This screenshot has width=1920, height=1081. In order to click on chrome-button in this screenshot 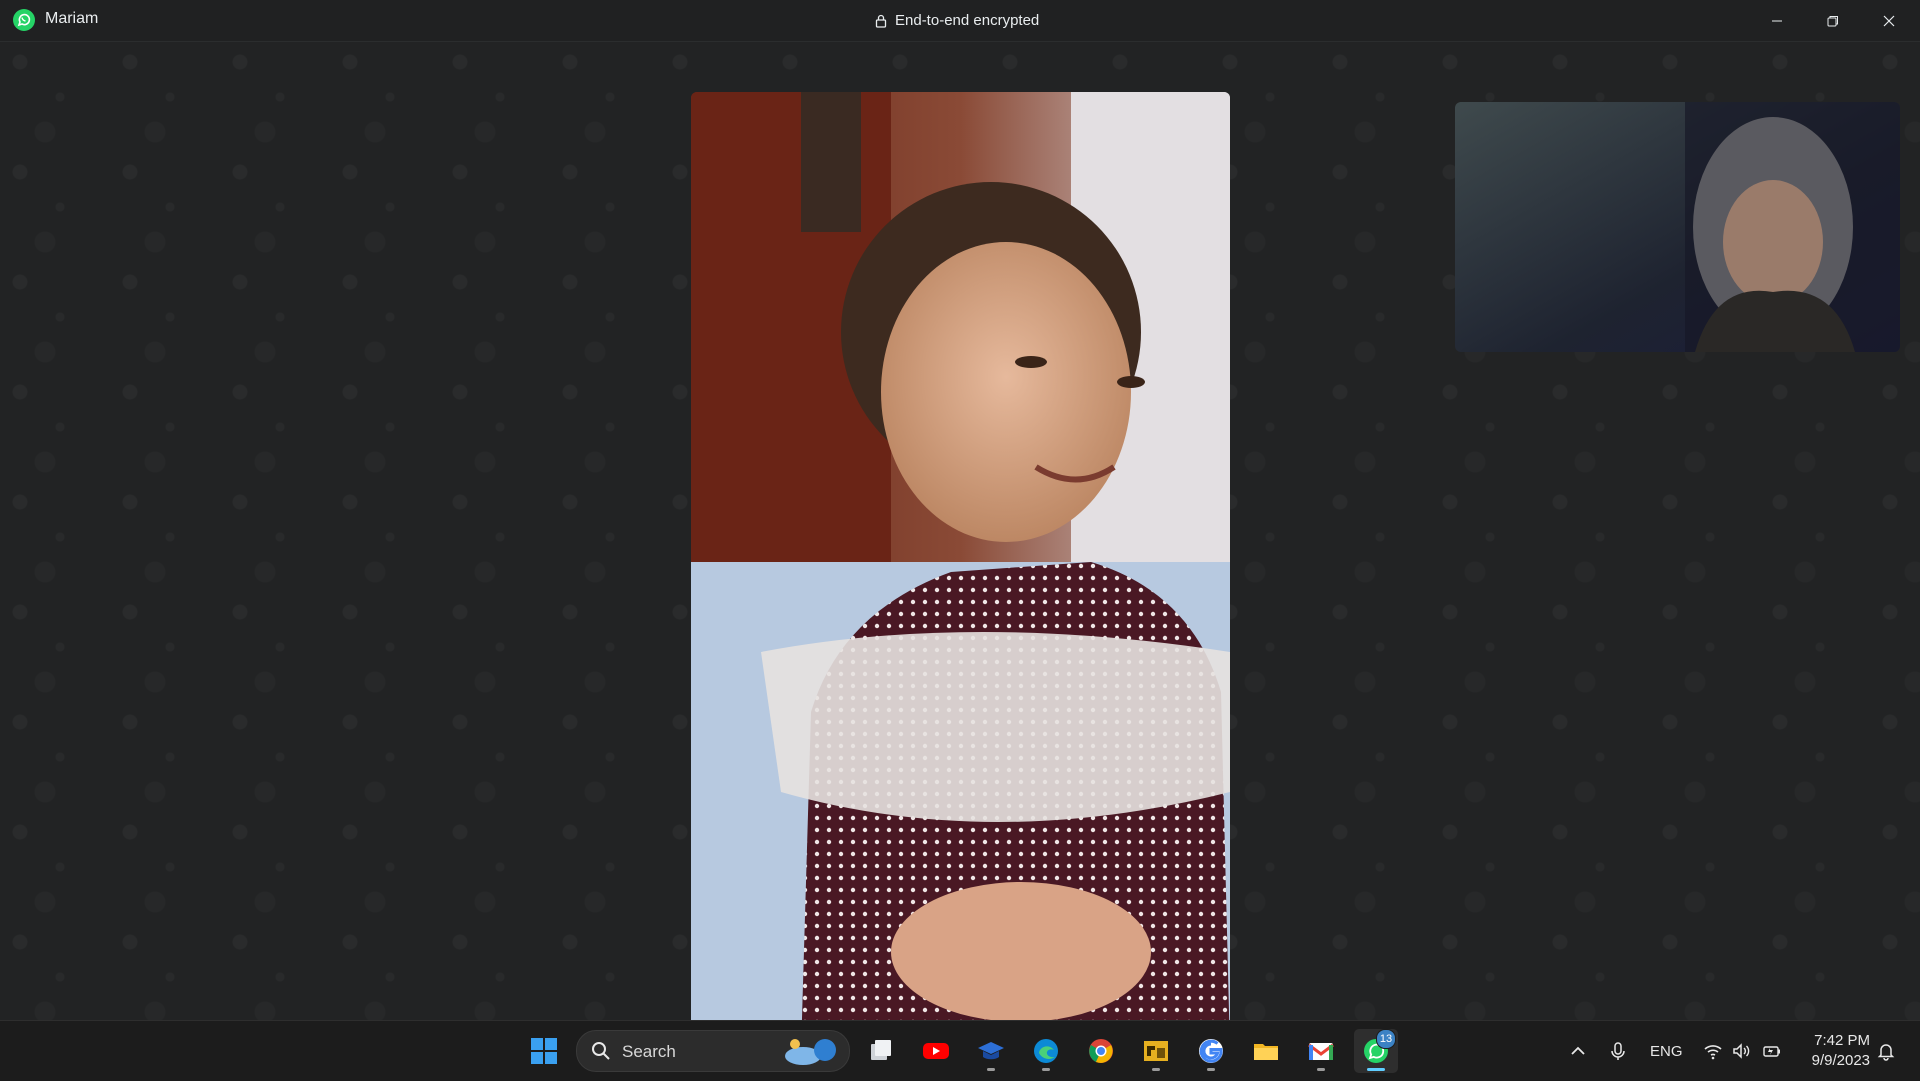, I will do `click(1101, 1051)`.